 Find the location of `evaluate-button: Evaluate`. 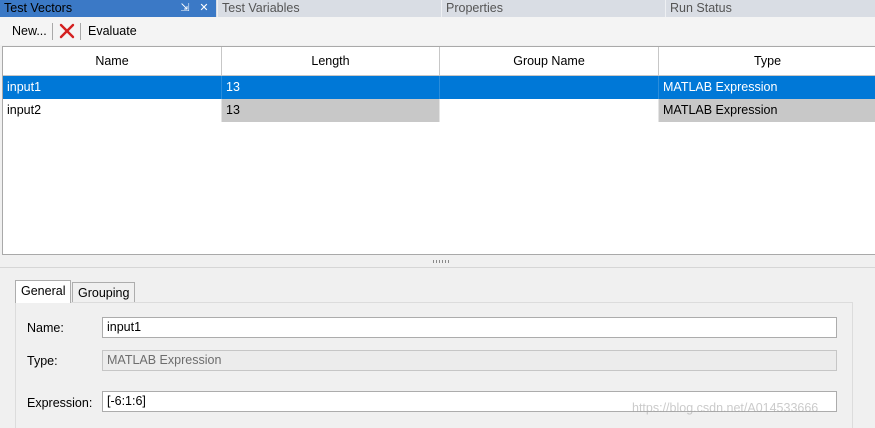

evaluate-button: Evaluate is located at coordinates (112, 31).